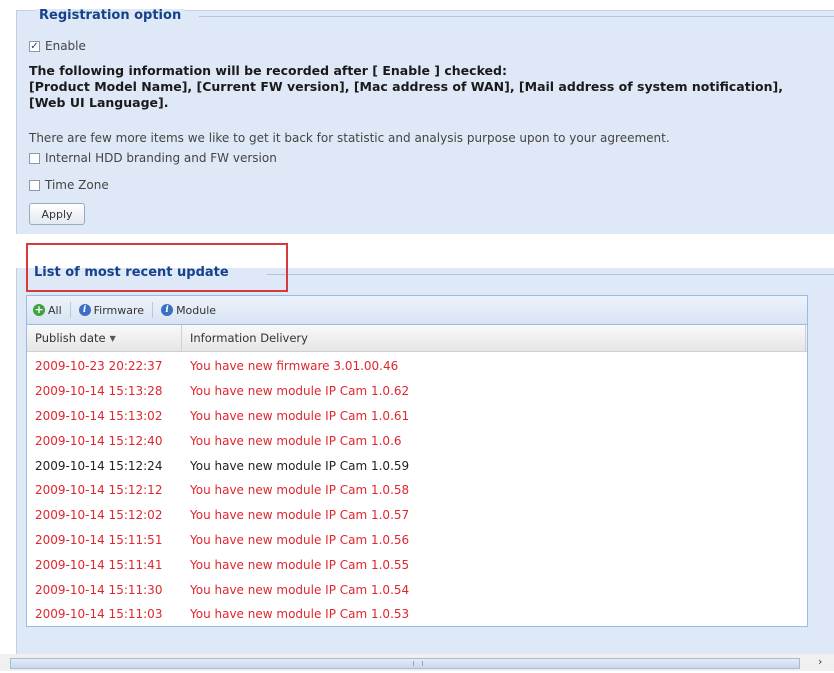  What do you see at coordinates (65, 46) in the screenshot?
I see `enable-label: Enable` at bounding box center [65, 46].